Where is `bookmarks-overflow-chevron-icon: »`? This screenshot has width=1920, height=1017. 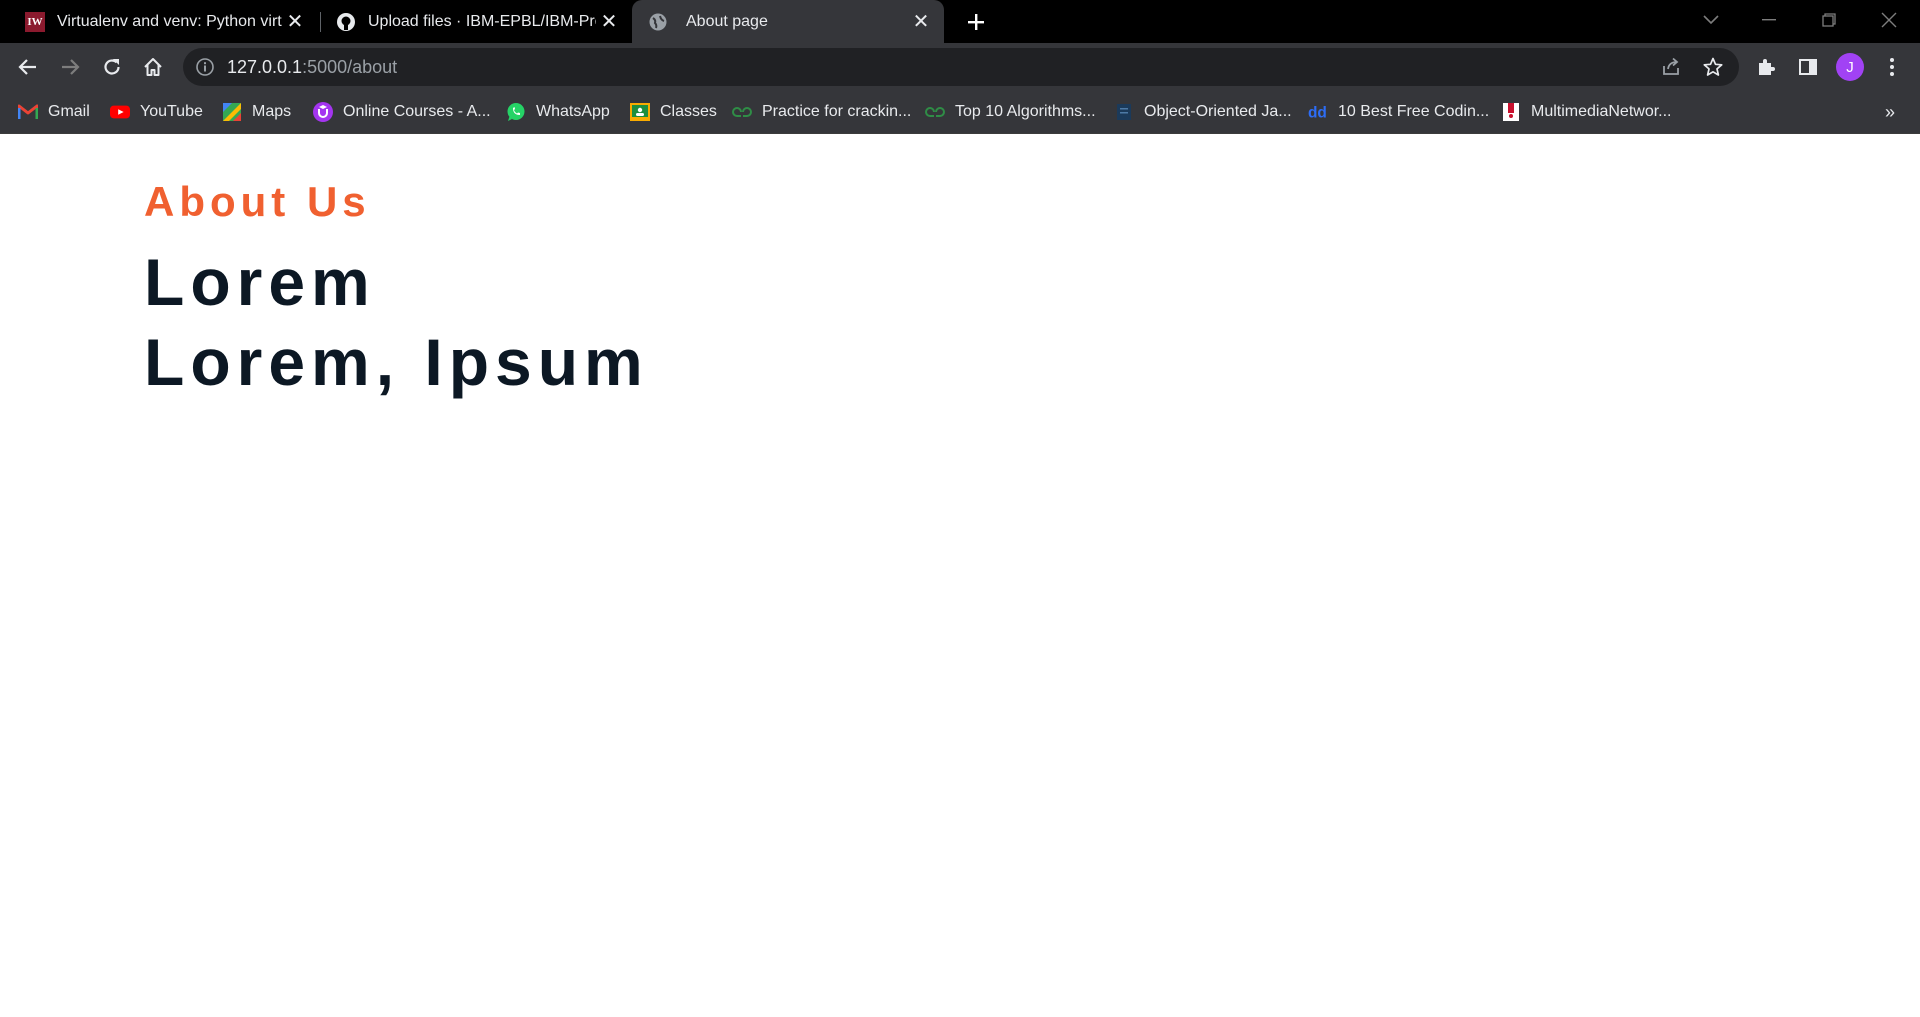 bookmarks-overflow-chevron-icon: » is located at coordinates (1890, 112).